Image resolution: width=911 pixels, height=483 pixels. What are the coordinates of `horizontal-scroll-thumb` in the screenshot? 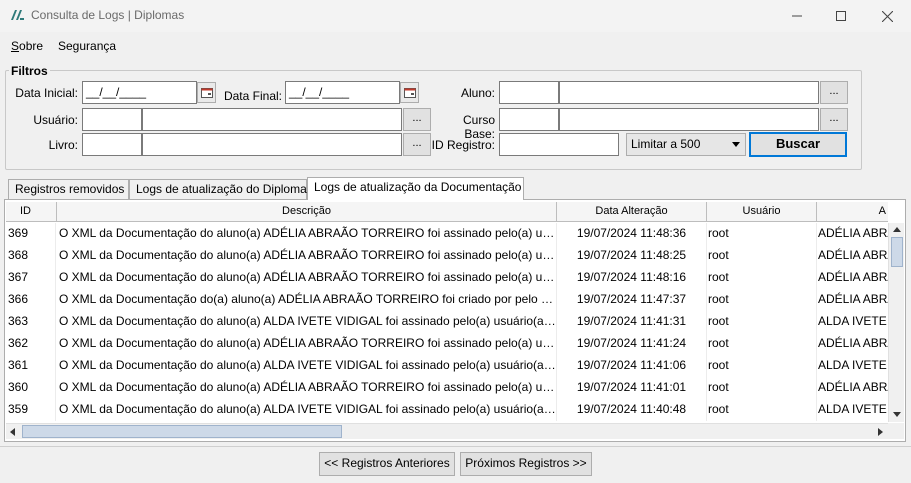 It's located at (182, 431).